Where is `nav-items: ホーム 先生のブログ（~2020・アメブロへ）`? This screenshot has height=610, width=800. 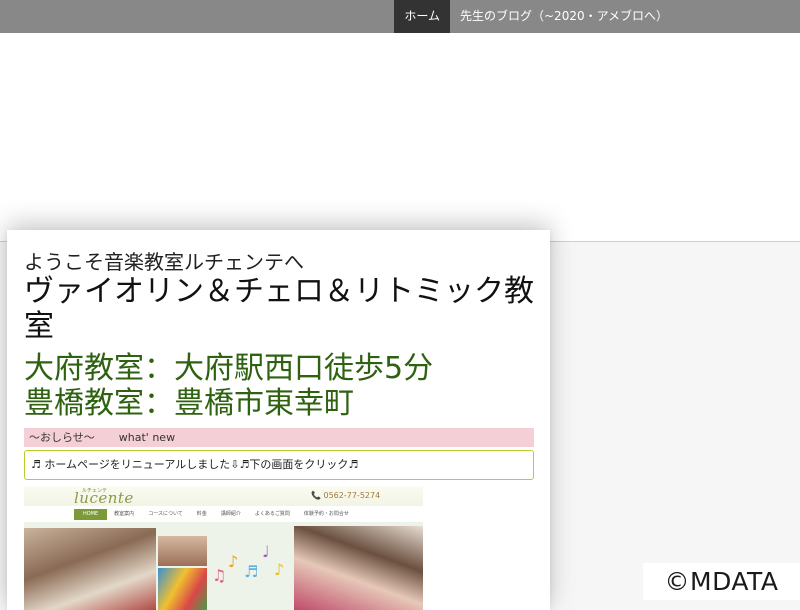
nav-items: ホーム 先生のブログ（~2020・アメブロへ） is located at coordinates (536, 16).